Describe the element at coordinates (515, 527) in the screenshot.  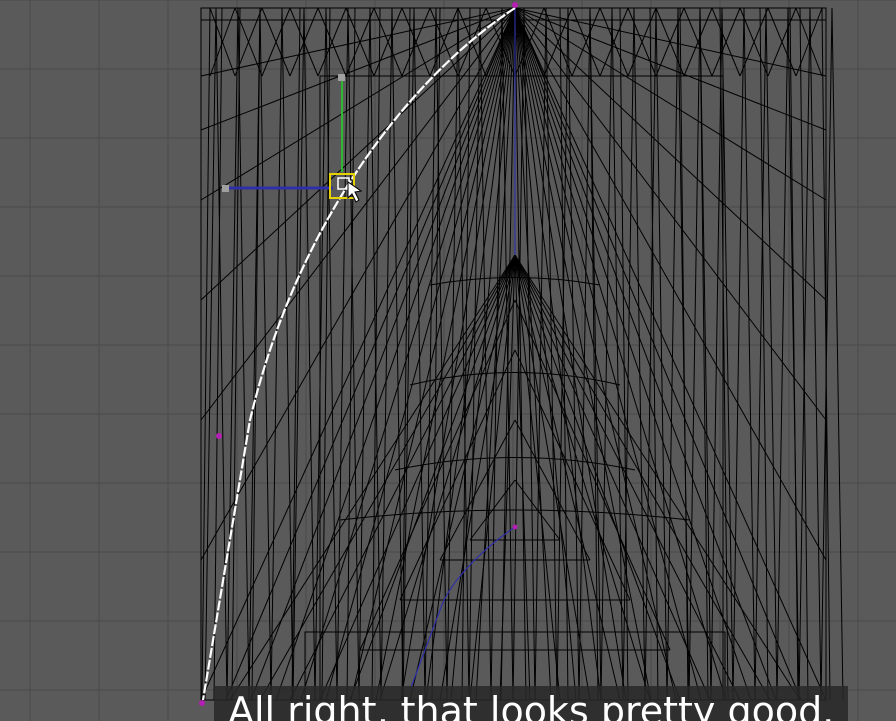
I see `vertex-lower-spline` at that location.